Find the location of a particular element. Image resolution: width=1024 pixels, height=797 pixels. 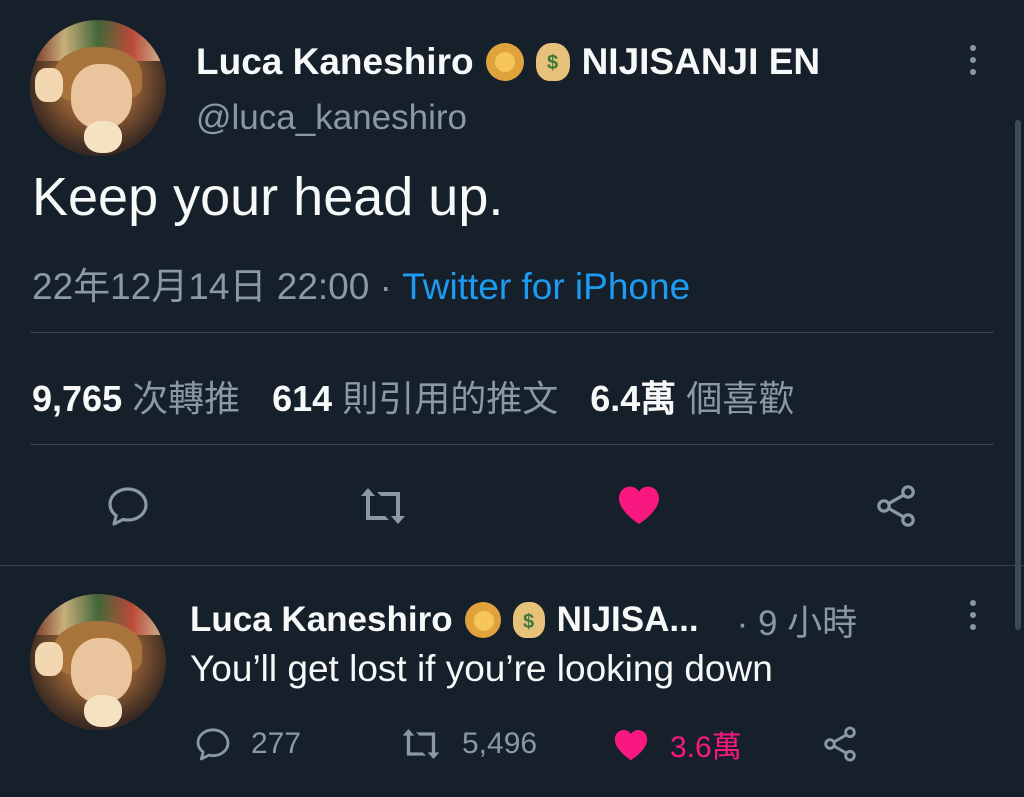

divider-bottom is located at coordinates (512, 444).